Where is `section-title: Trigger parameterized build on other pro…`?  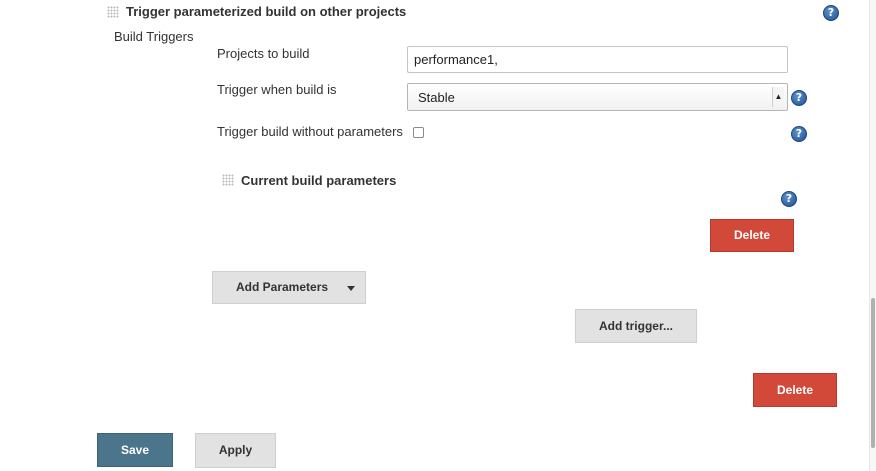
section-title: Trigger parameterized build on other pro… is located at coordinates (266, 11).